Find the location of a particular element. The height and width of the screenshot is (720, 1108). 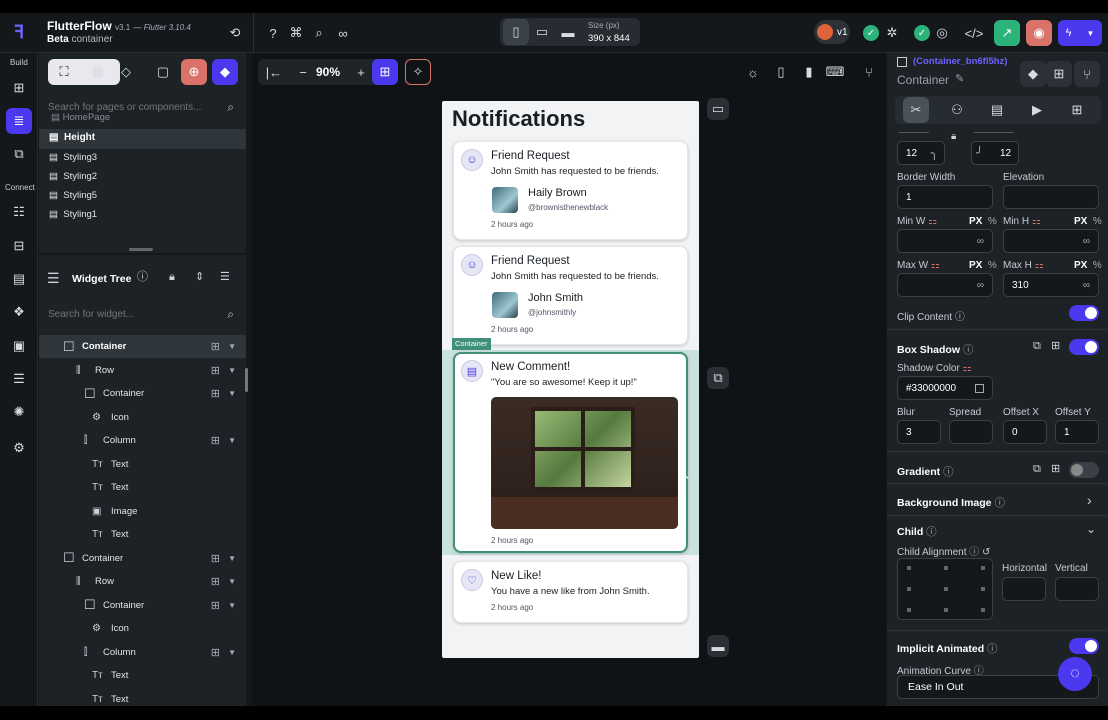

animation-tab-icon: ▶ is located at coordinates (1037, 110).